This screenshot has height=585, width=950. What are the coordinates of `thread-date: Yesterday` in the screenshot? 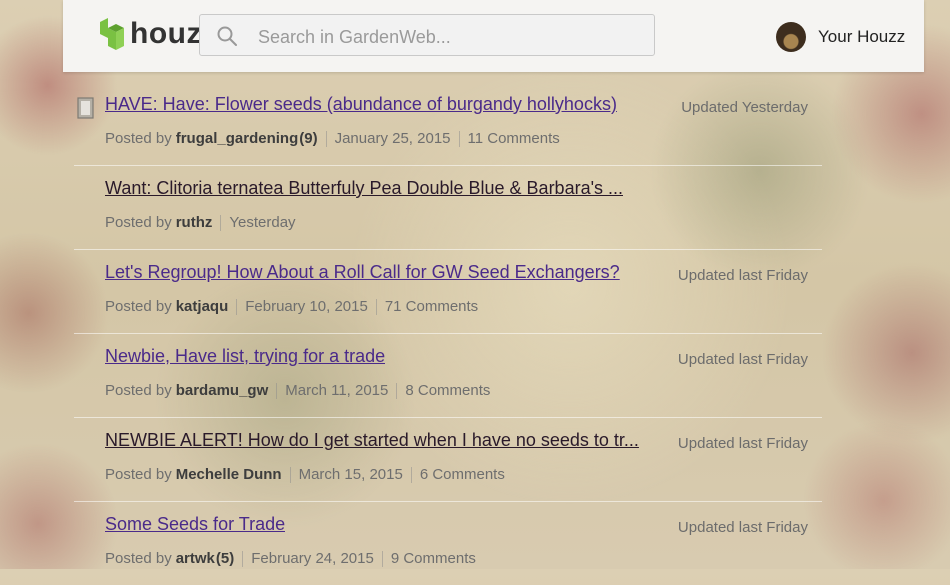 It's located at (262, 222).